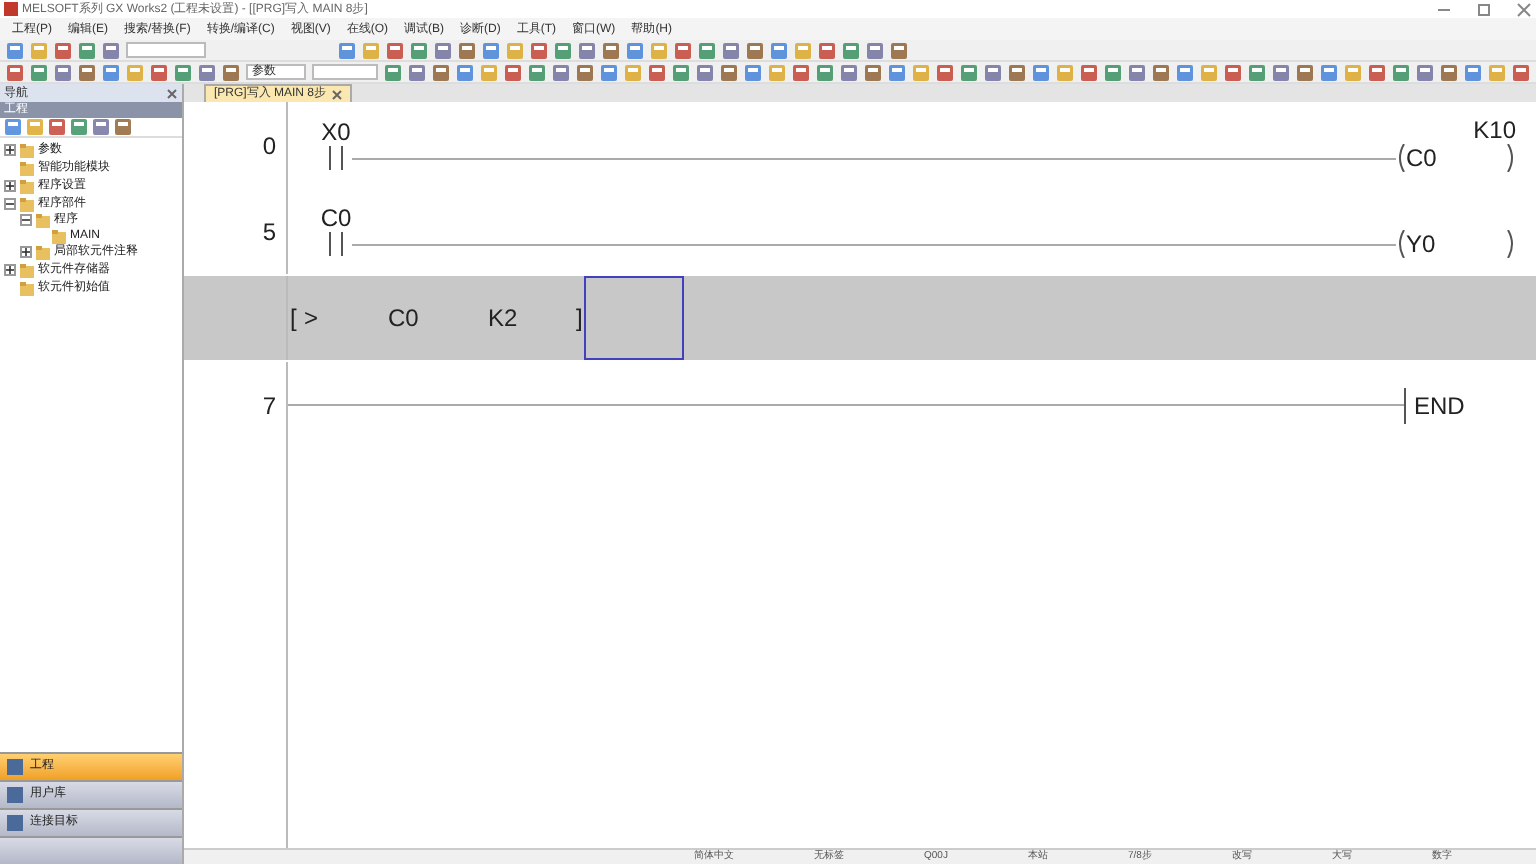  I want to click on maximize-icon, so click(1484, 9).